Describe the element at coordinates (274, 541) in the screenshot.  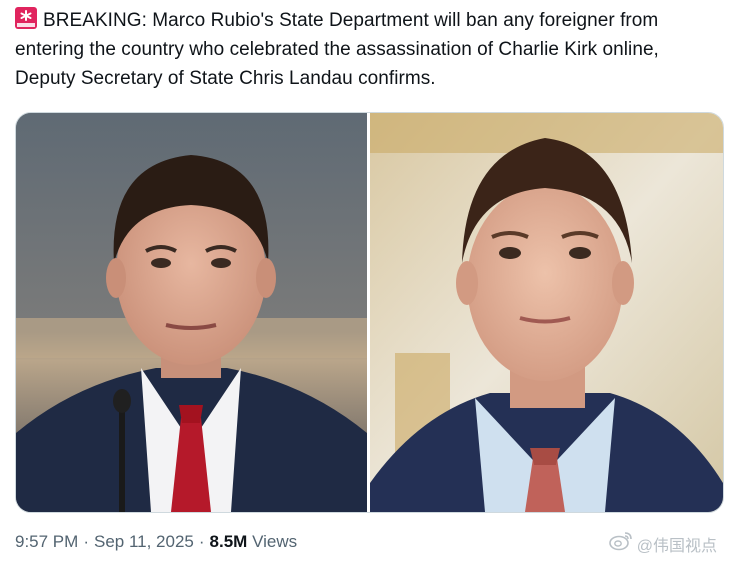
I see `views-label: Views` at that location.